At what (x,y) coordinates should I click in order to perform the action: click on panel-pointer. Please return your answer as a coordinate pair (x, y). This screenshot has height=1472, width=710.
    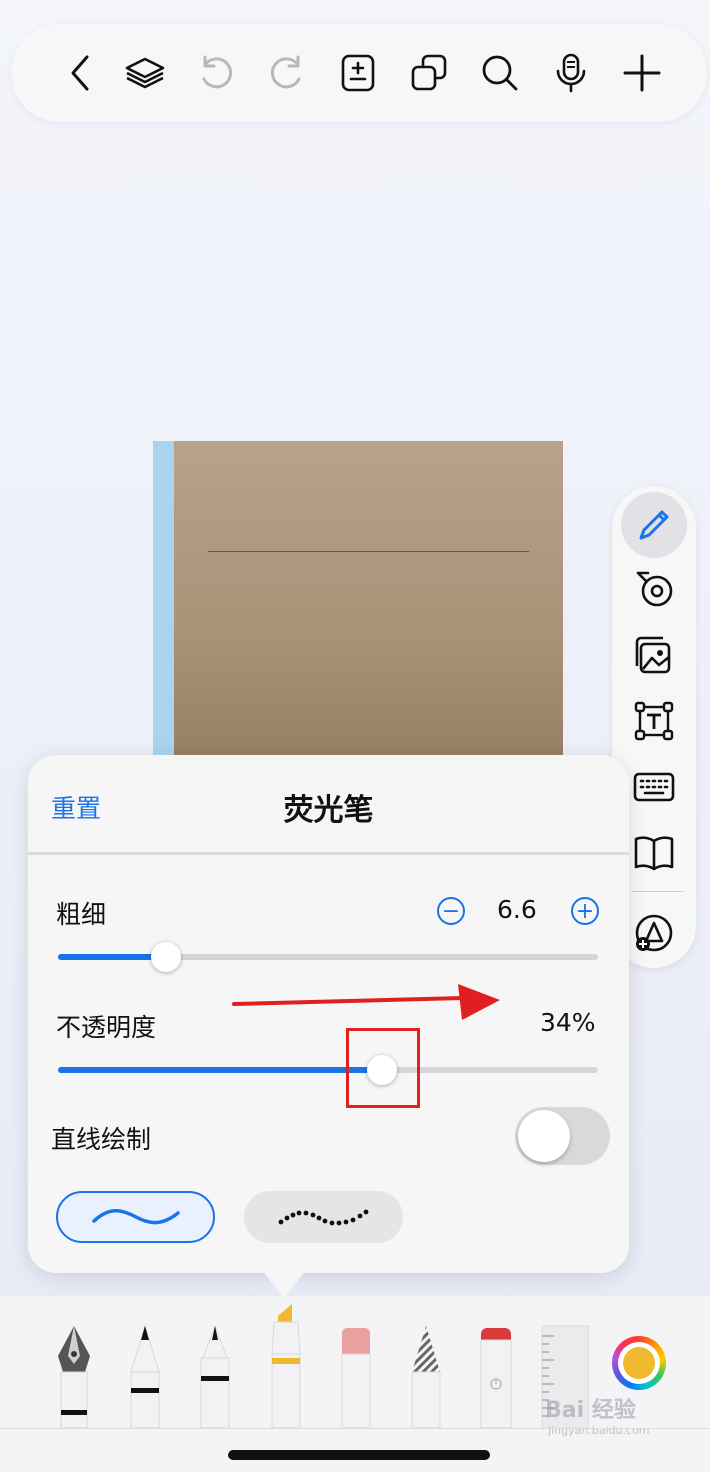
    Looking at the image, I should click on (284, 1284).